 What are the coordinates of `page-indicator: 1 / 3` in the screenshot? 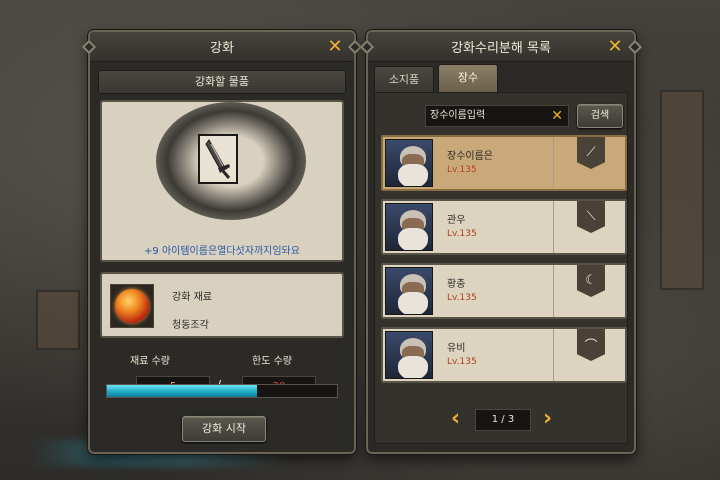 It's located at (503, 420).